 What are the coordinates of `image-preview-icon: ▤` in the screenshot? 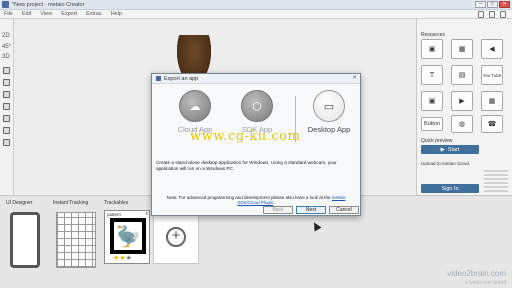 It's located at (462, 75).